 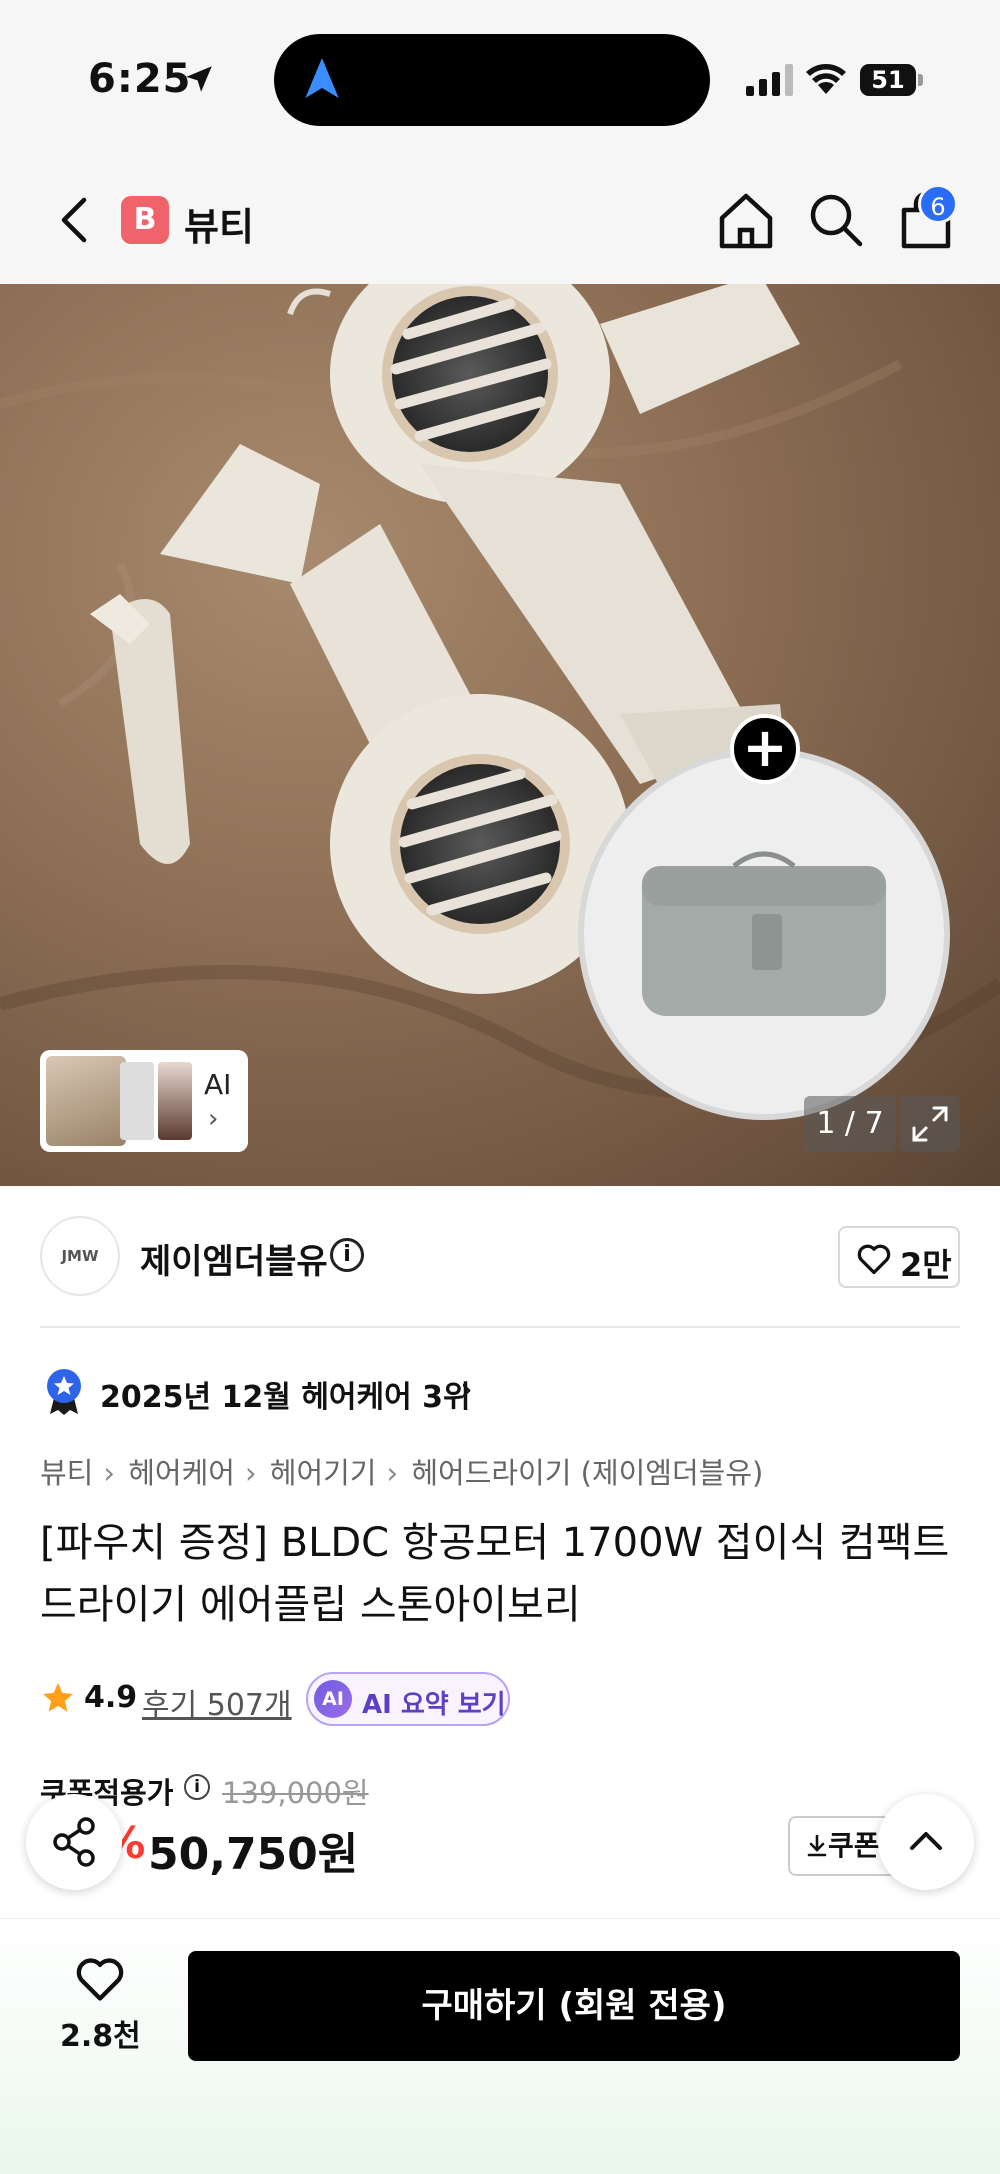 I want to click on image-page-counter: 1 / 7, so click(x=850, y=1124).